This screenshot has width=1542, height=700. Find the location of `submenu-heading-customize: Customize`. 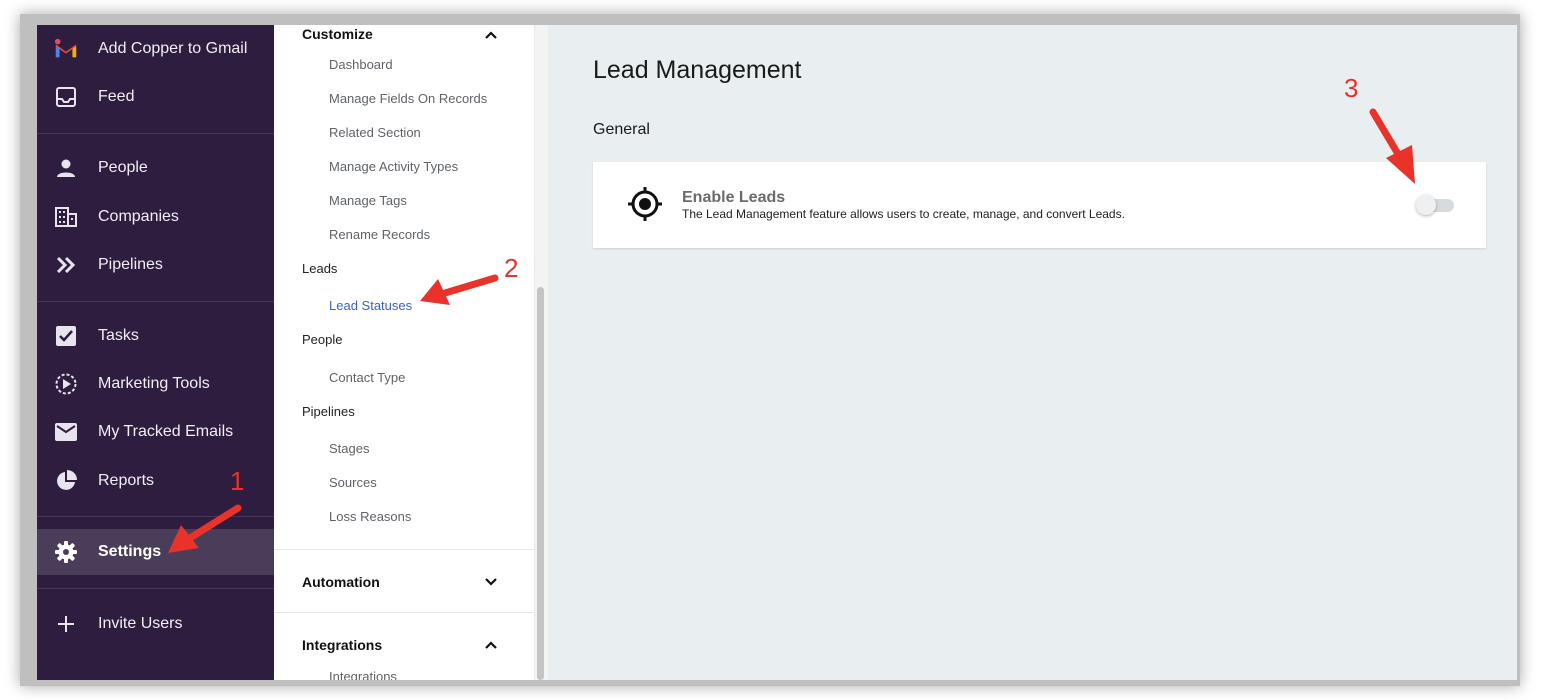

submenu-heading-customize: Customize is located at coordinates (337, 34).